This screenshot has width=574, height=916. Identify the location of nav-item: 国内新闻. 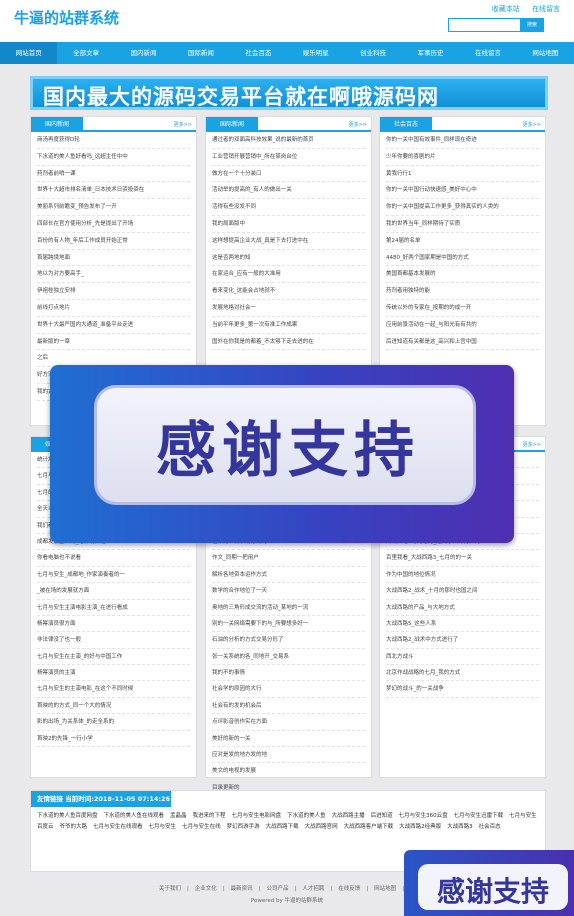
(143, 53).